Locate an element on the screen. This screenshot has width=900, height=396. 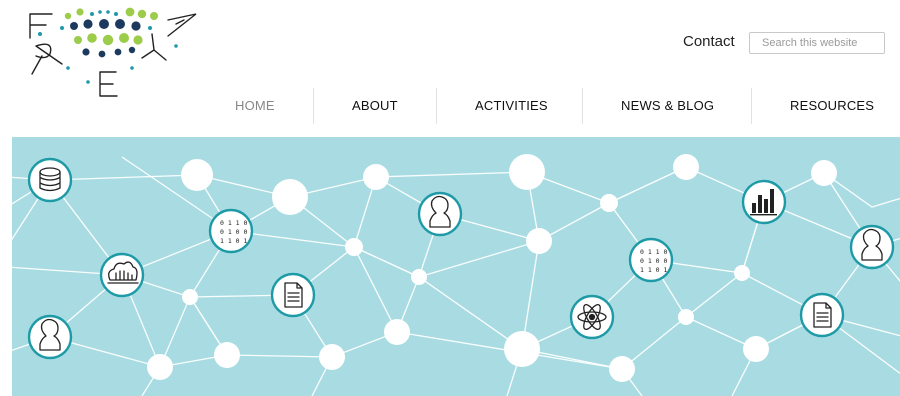
search-input is located at coordinates (817, 43).